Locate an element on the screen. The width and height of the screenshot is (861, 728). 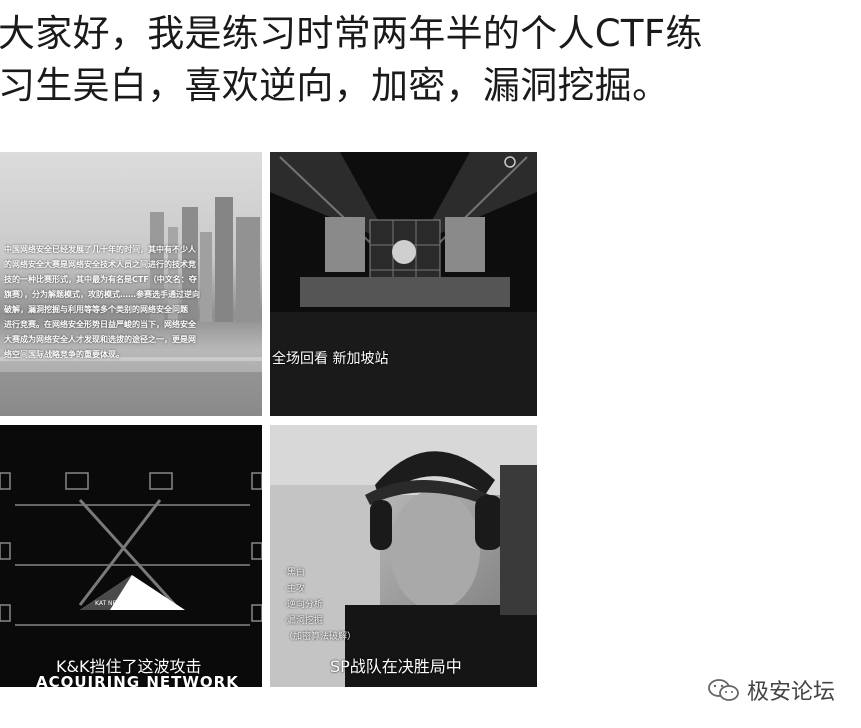
overlay-line: 络空间国际战略竞争的重要体现。 is located at coordinates (64, 354).